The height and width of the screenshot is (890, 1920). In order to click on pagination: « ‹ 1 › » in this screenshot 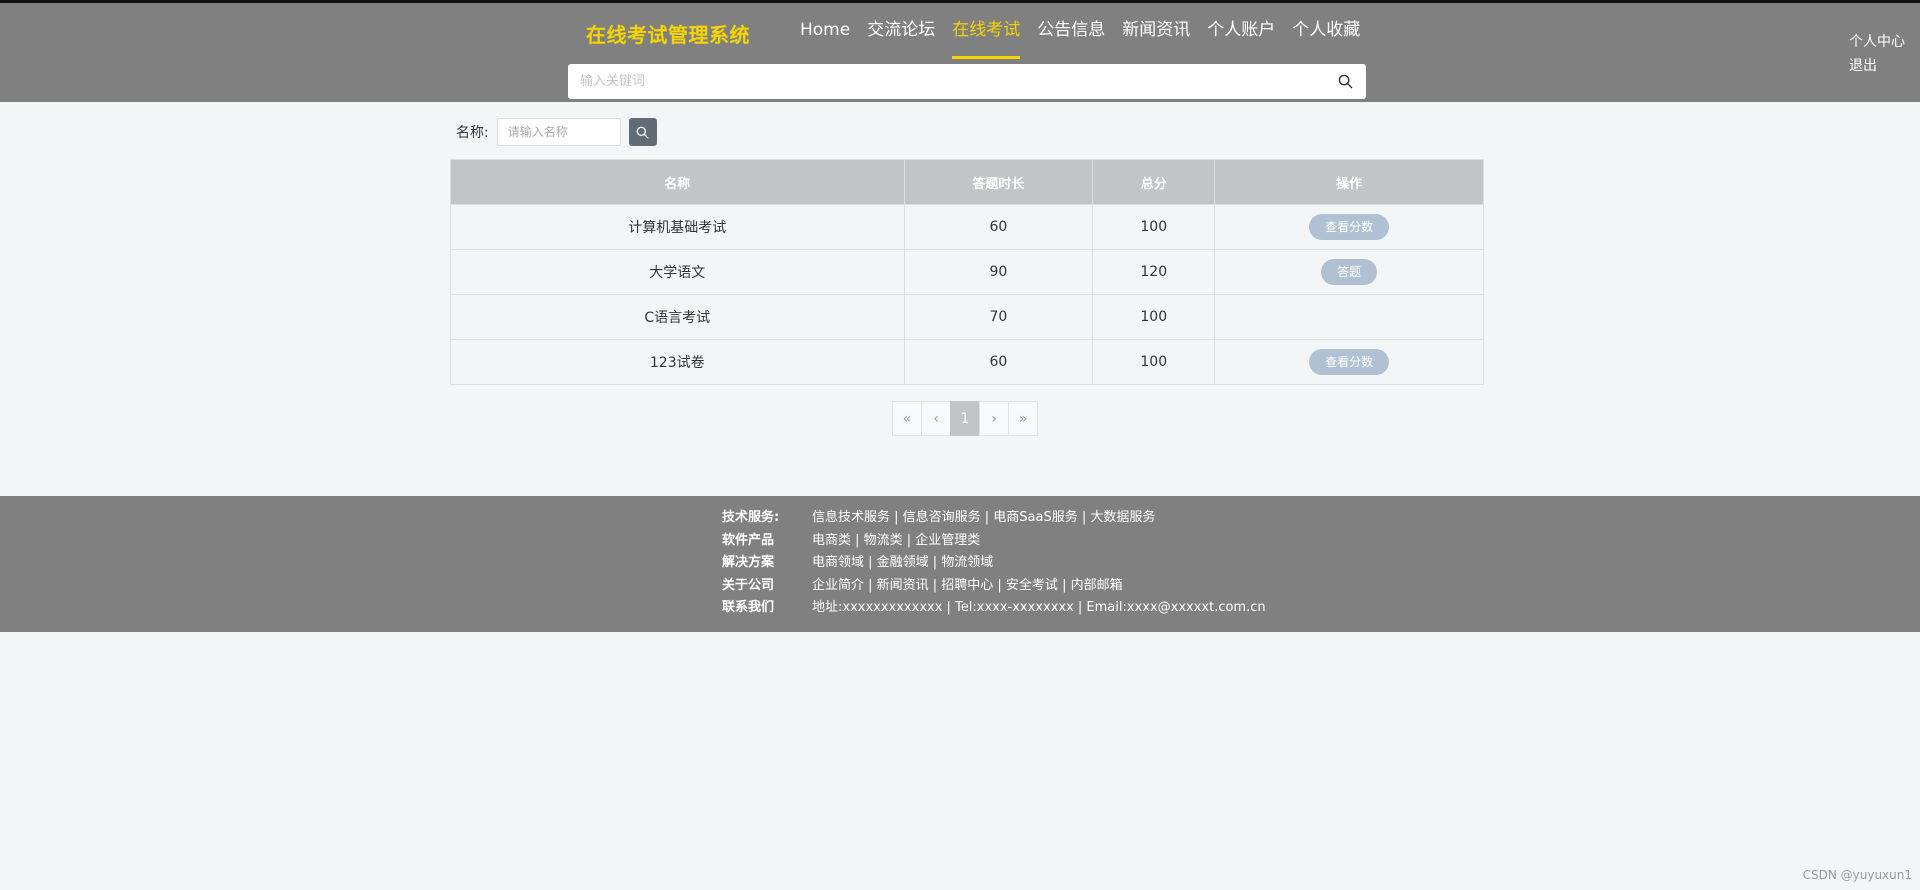, I will do `click(965, 418)`.